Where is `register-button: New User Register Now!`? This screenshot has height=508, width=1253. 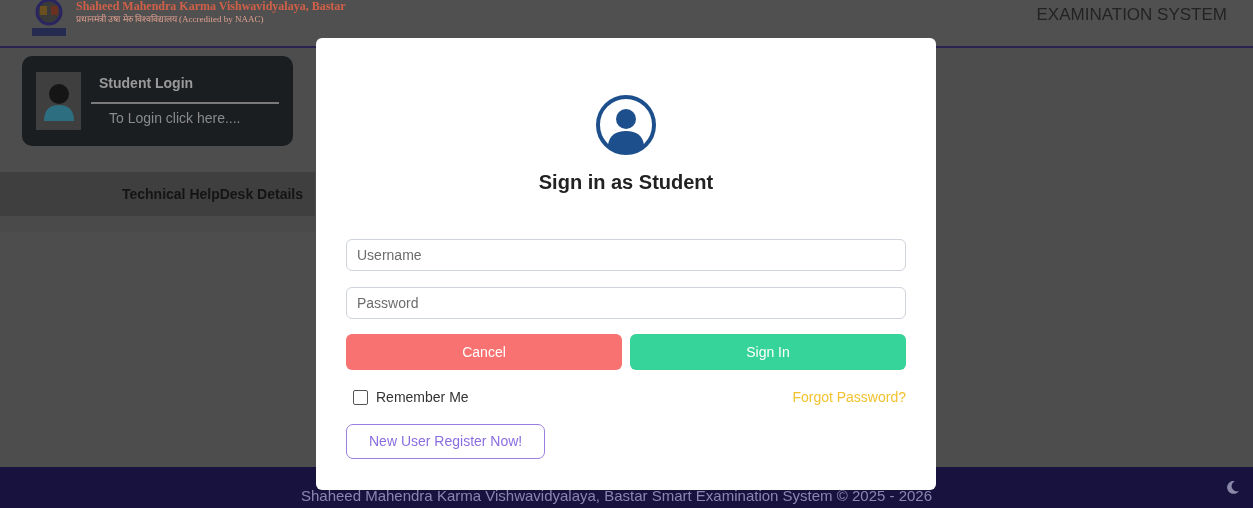 register-button: New User Register Now! is located at coordinates (446, 441).